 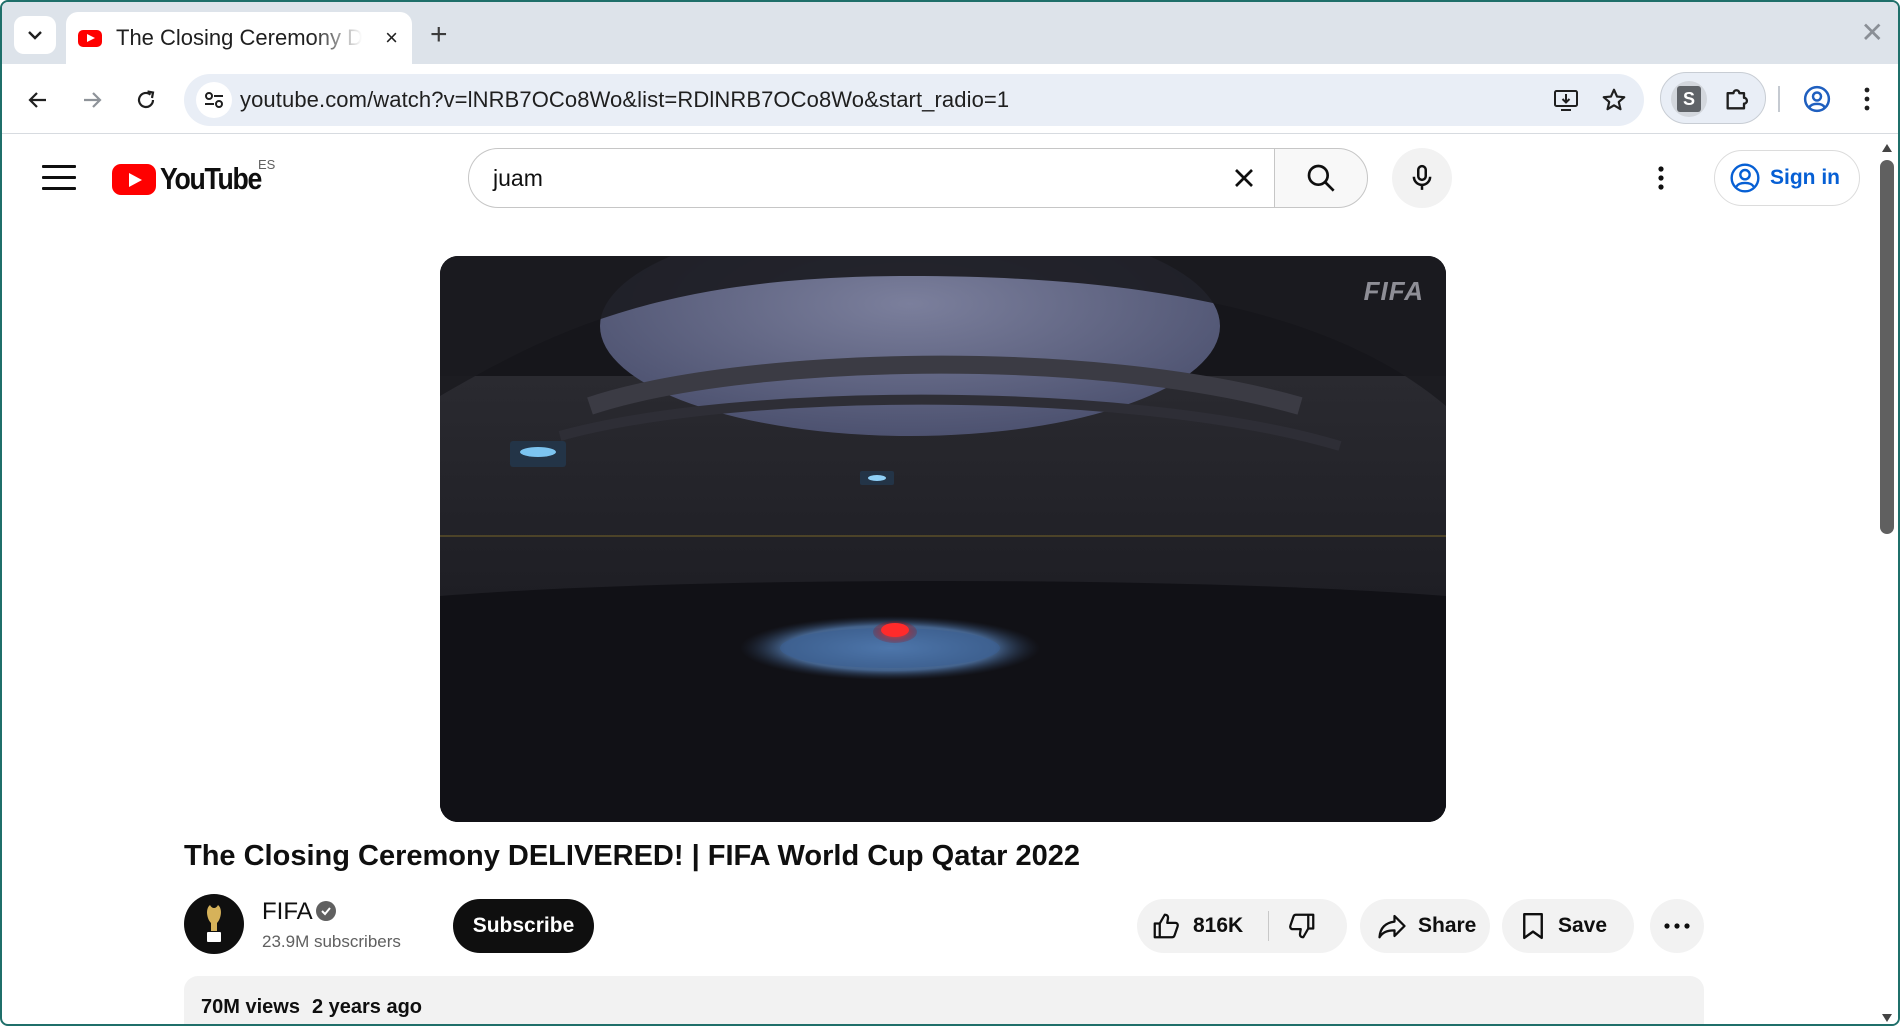 I want to click on site-info-button, so click(x=214, y=100).